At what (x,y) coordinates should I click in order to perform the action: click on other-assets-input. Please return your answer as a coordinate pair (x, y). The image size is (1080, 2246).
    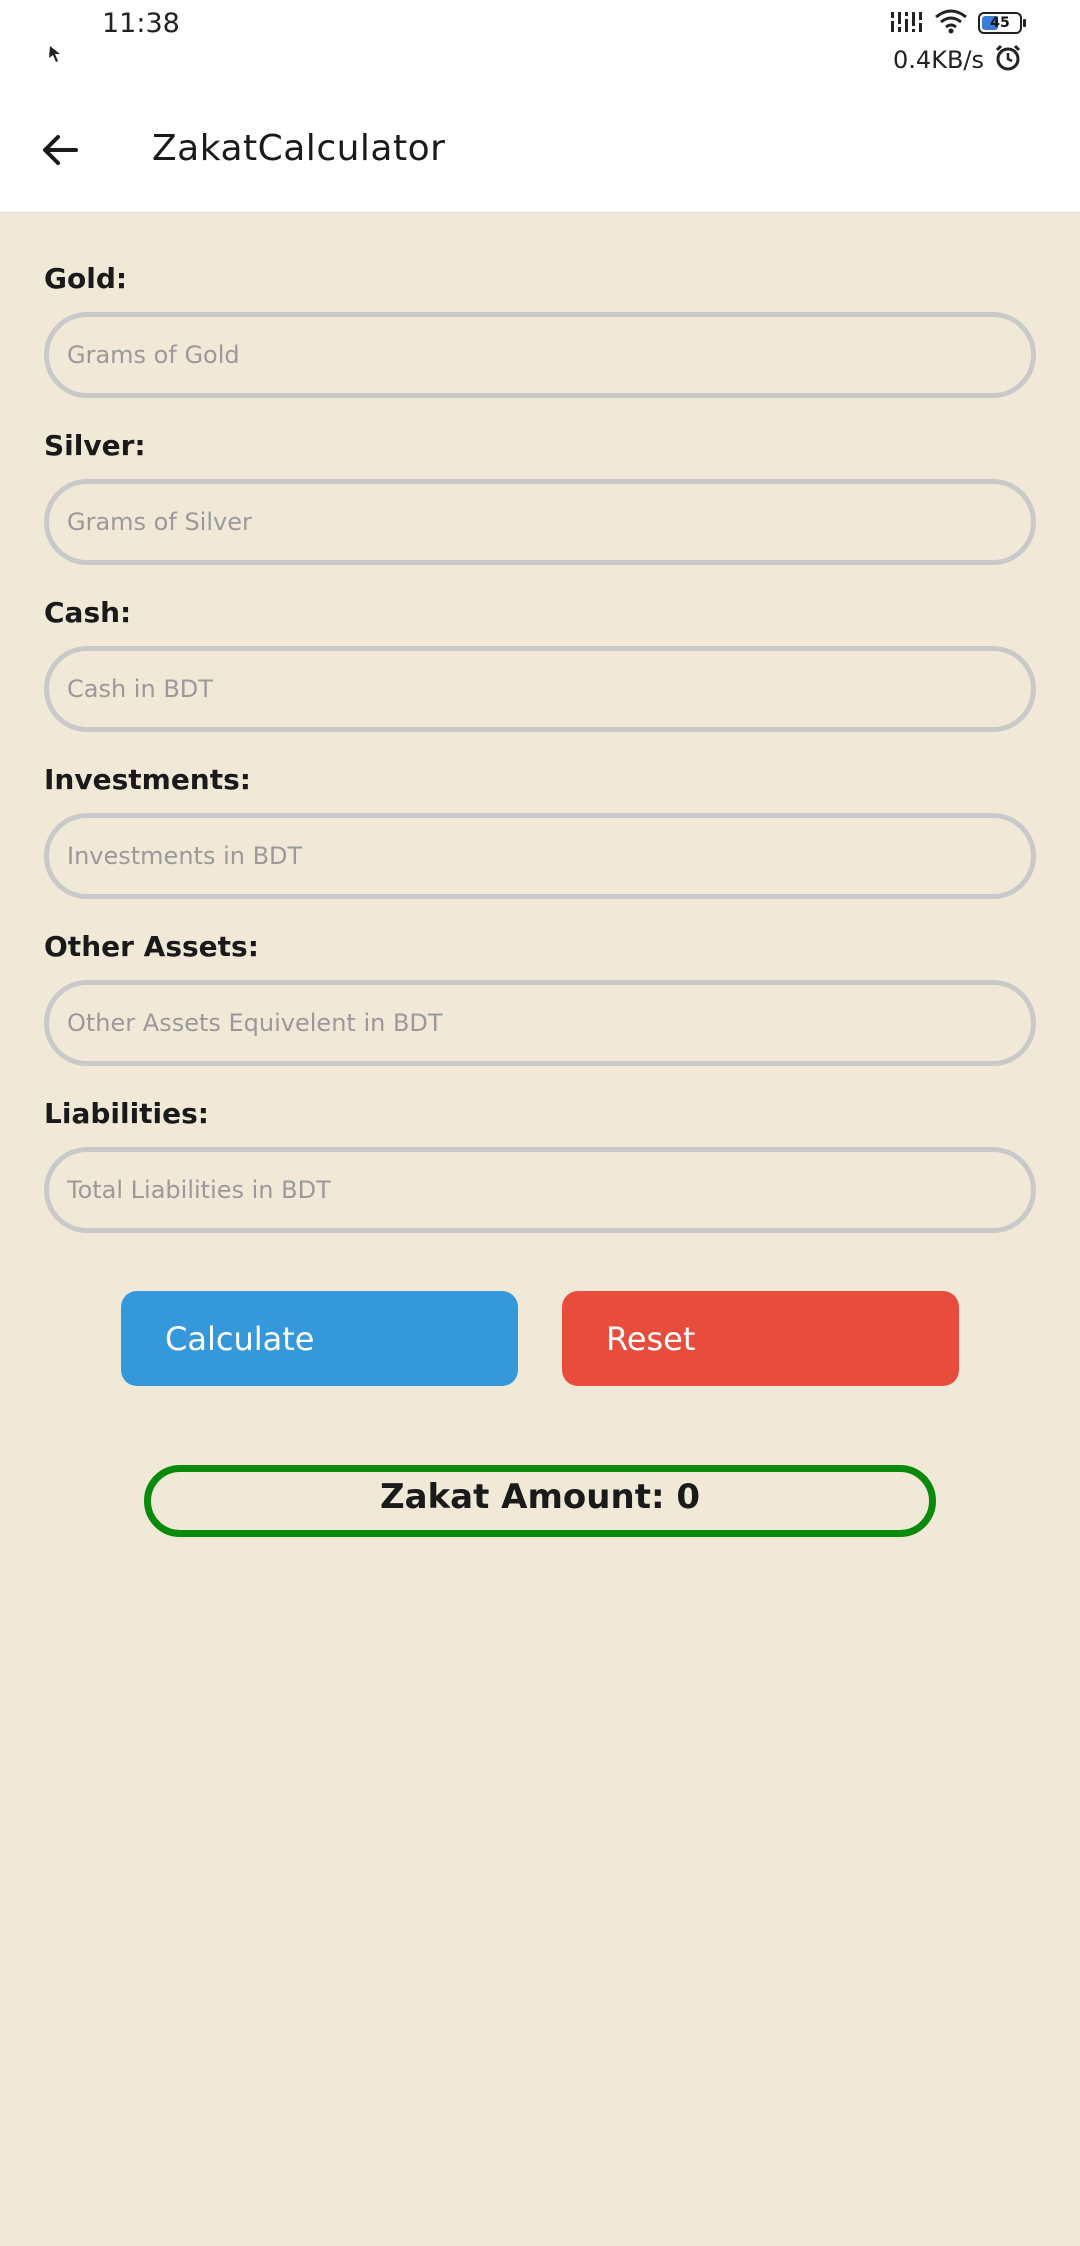
    Looking at the image, I should click on (540, 1023).